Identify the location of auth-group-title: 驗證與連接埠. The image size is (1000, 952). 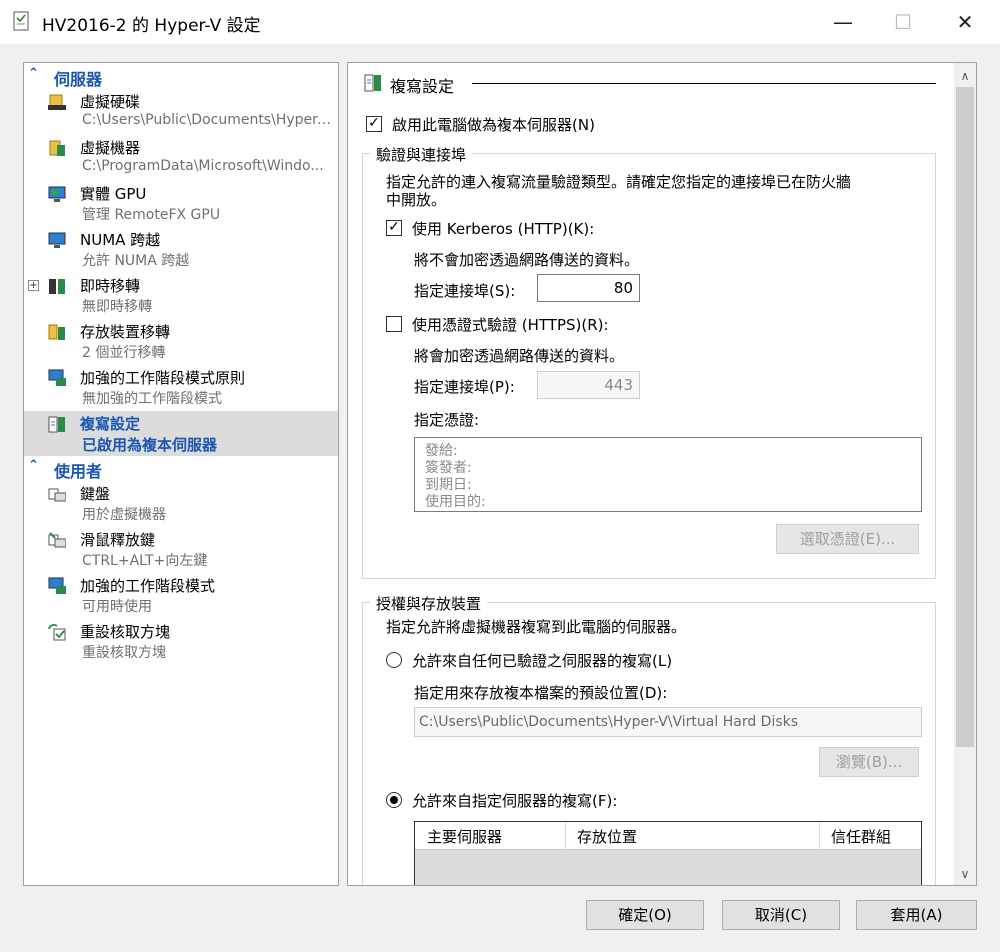
(421, 154).